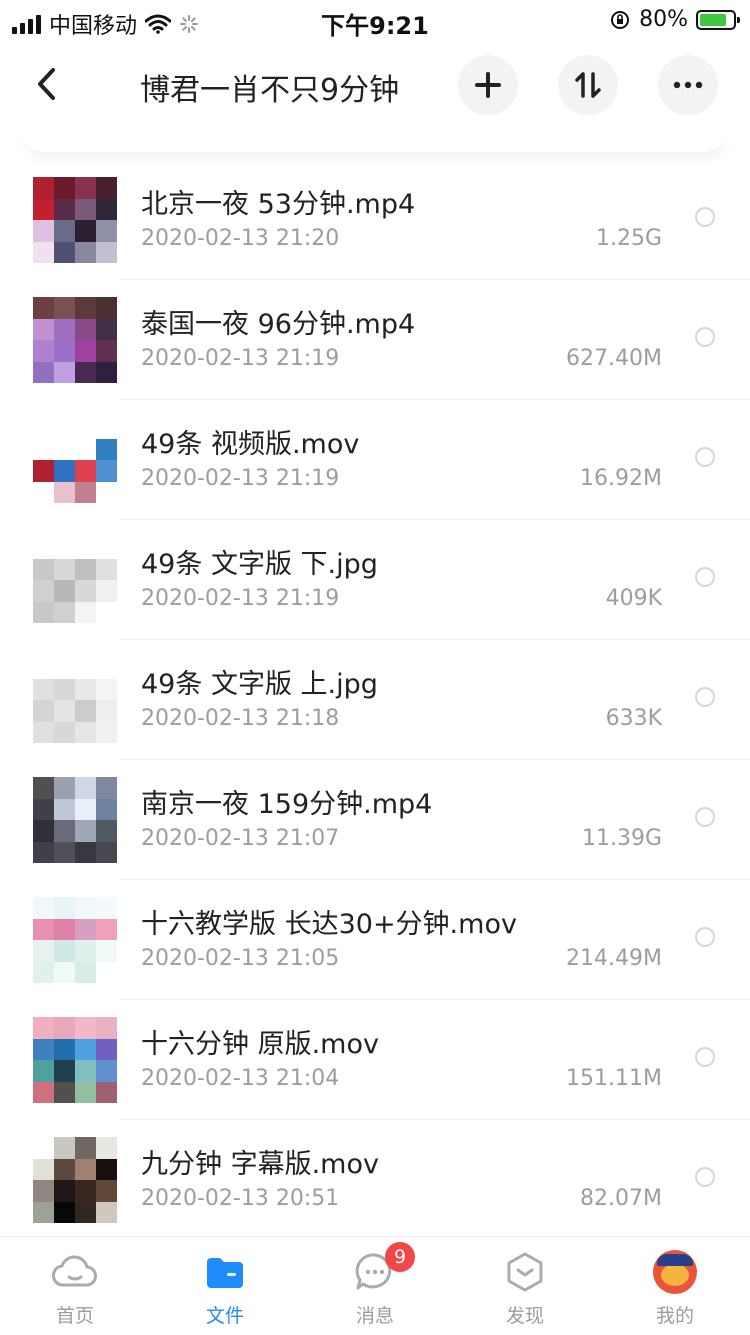 The image size is (750, 1335). Describe the element at coordinates (614, 1078) in the screenshot. I see `file-size: 151.11M` at that location.